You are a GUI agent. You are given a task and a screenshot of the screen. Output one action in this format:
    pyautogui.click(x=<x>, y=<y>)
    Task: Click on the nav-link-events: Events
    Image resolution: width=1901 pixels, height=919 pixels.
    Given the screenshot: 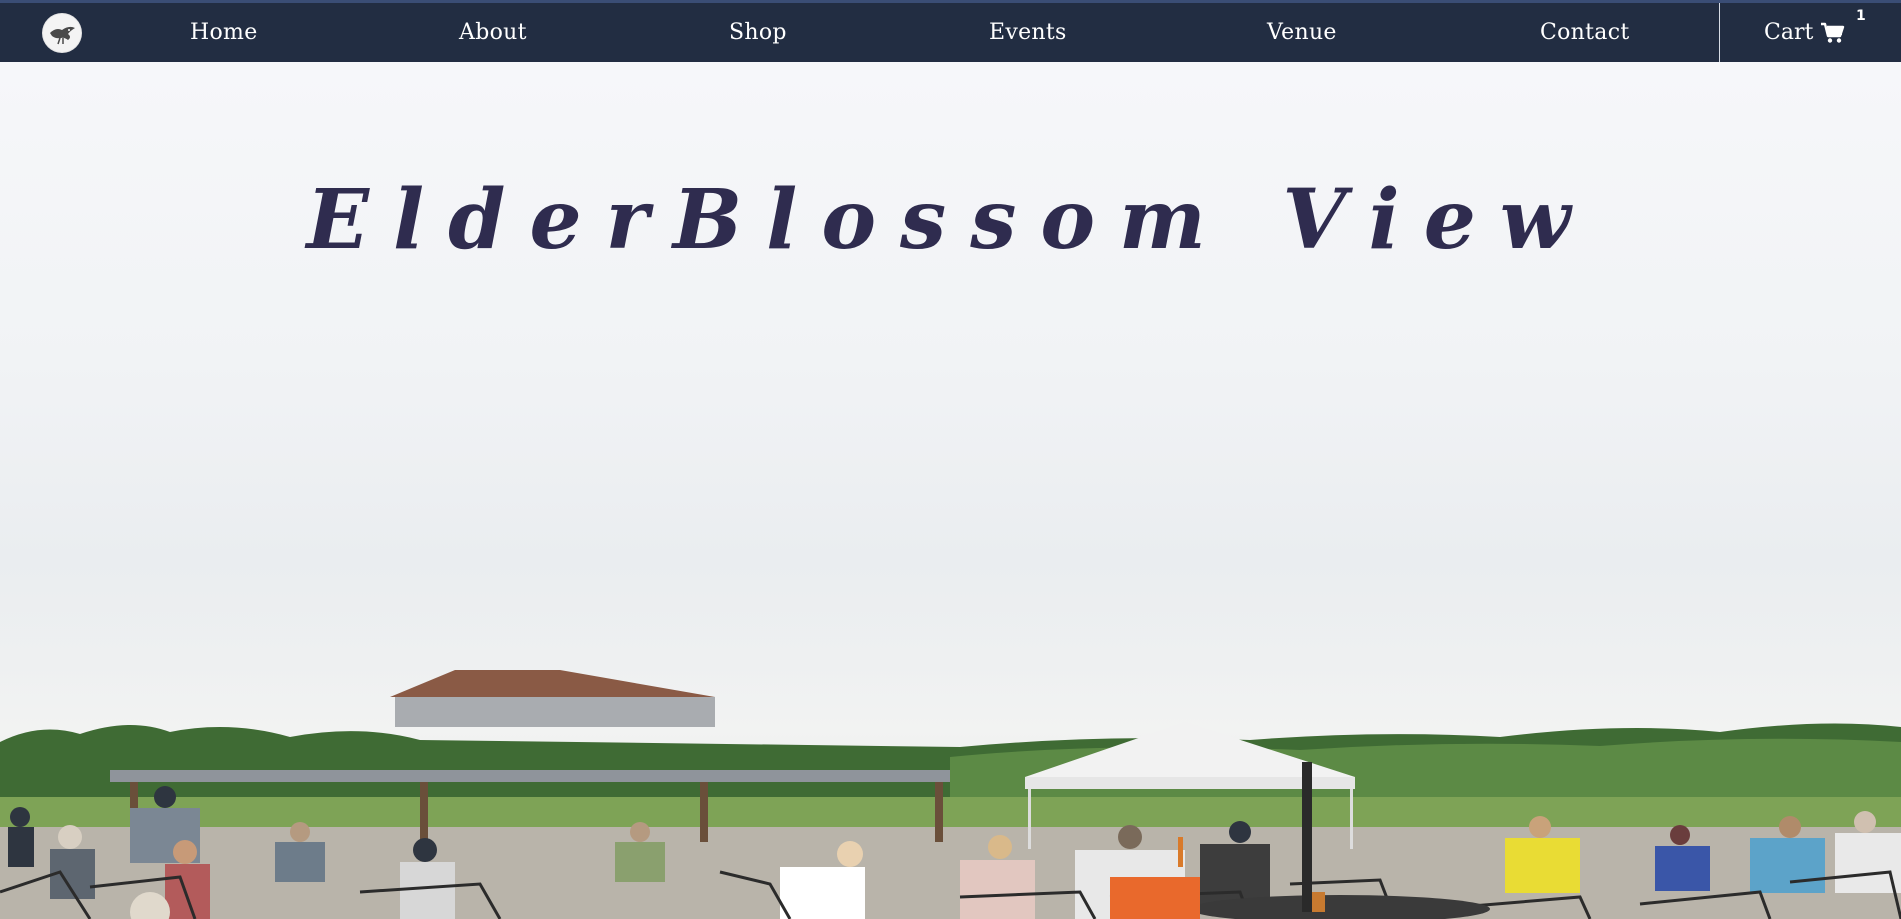 What is the action you would take?
    pyautogui.click(x=1028, y=33)
    